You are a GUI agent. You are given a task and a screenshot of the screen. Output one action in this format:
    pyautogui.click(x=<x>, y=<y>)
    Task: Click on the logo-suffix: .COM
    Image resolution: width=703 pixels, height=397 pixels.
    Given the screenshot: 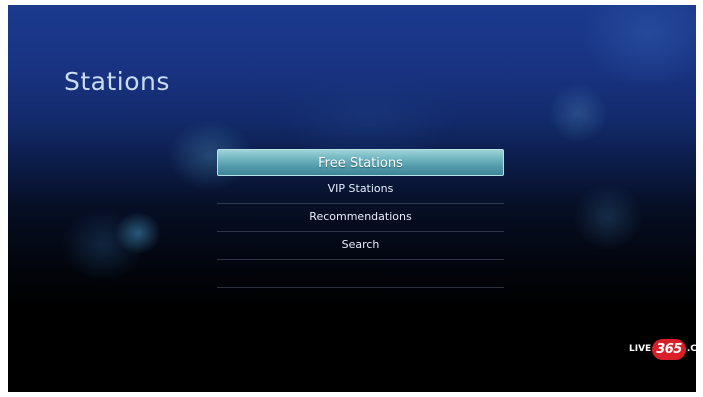 What is the action you would take?
    pyautogui.click(x=694, y=349)
    